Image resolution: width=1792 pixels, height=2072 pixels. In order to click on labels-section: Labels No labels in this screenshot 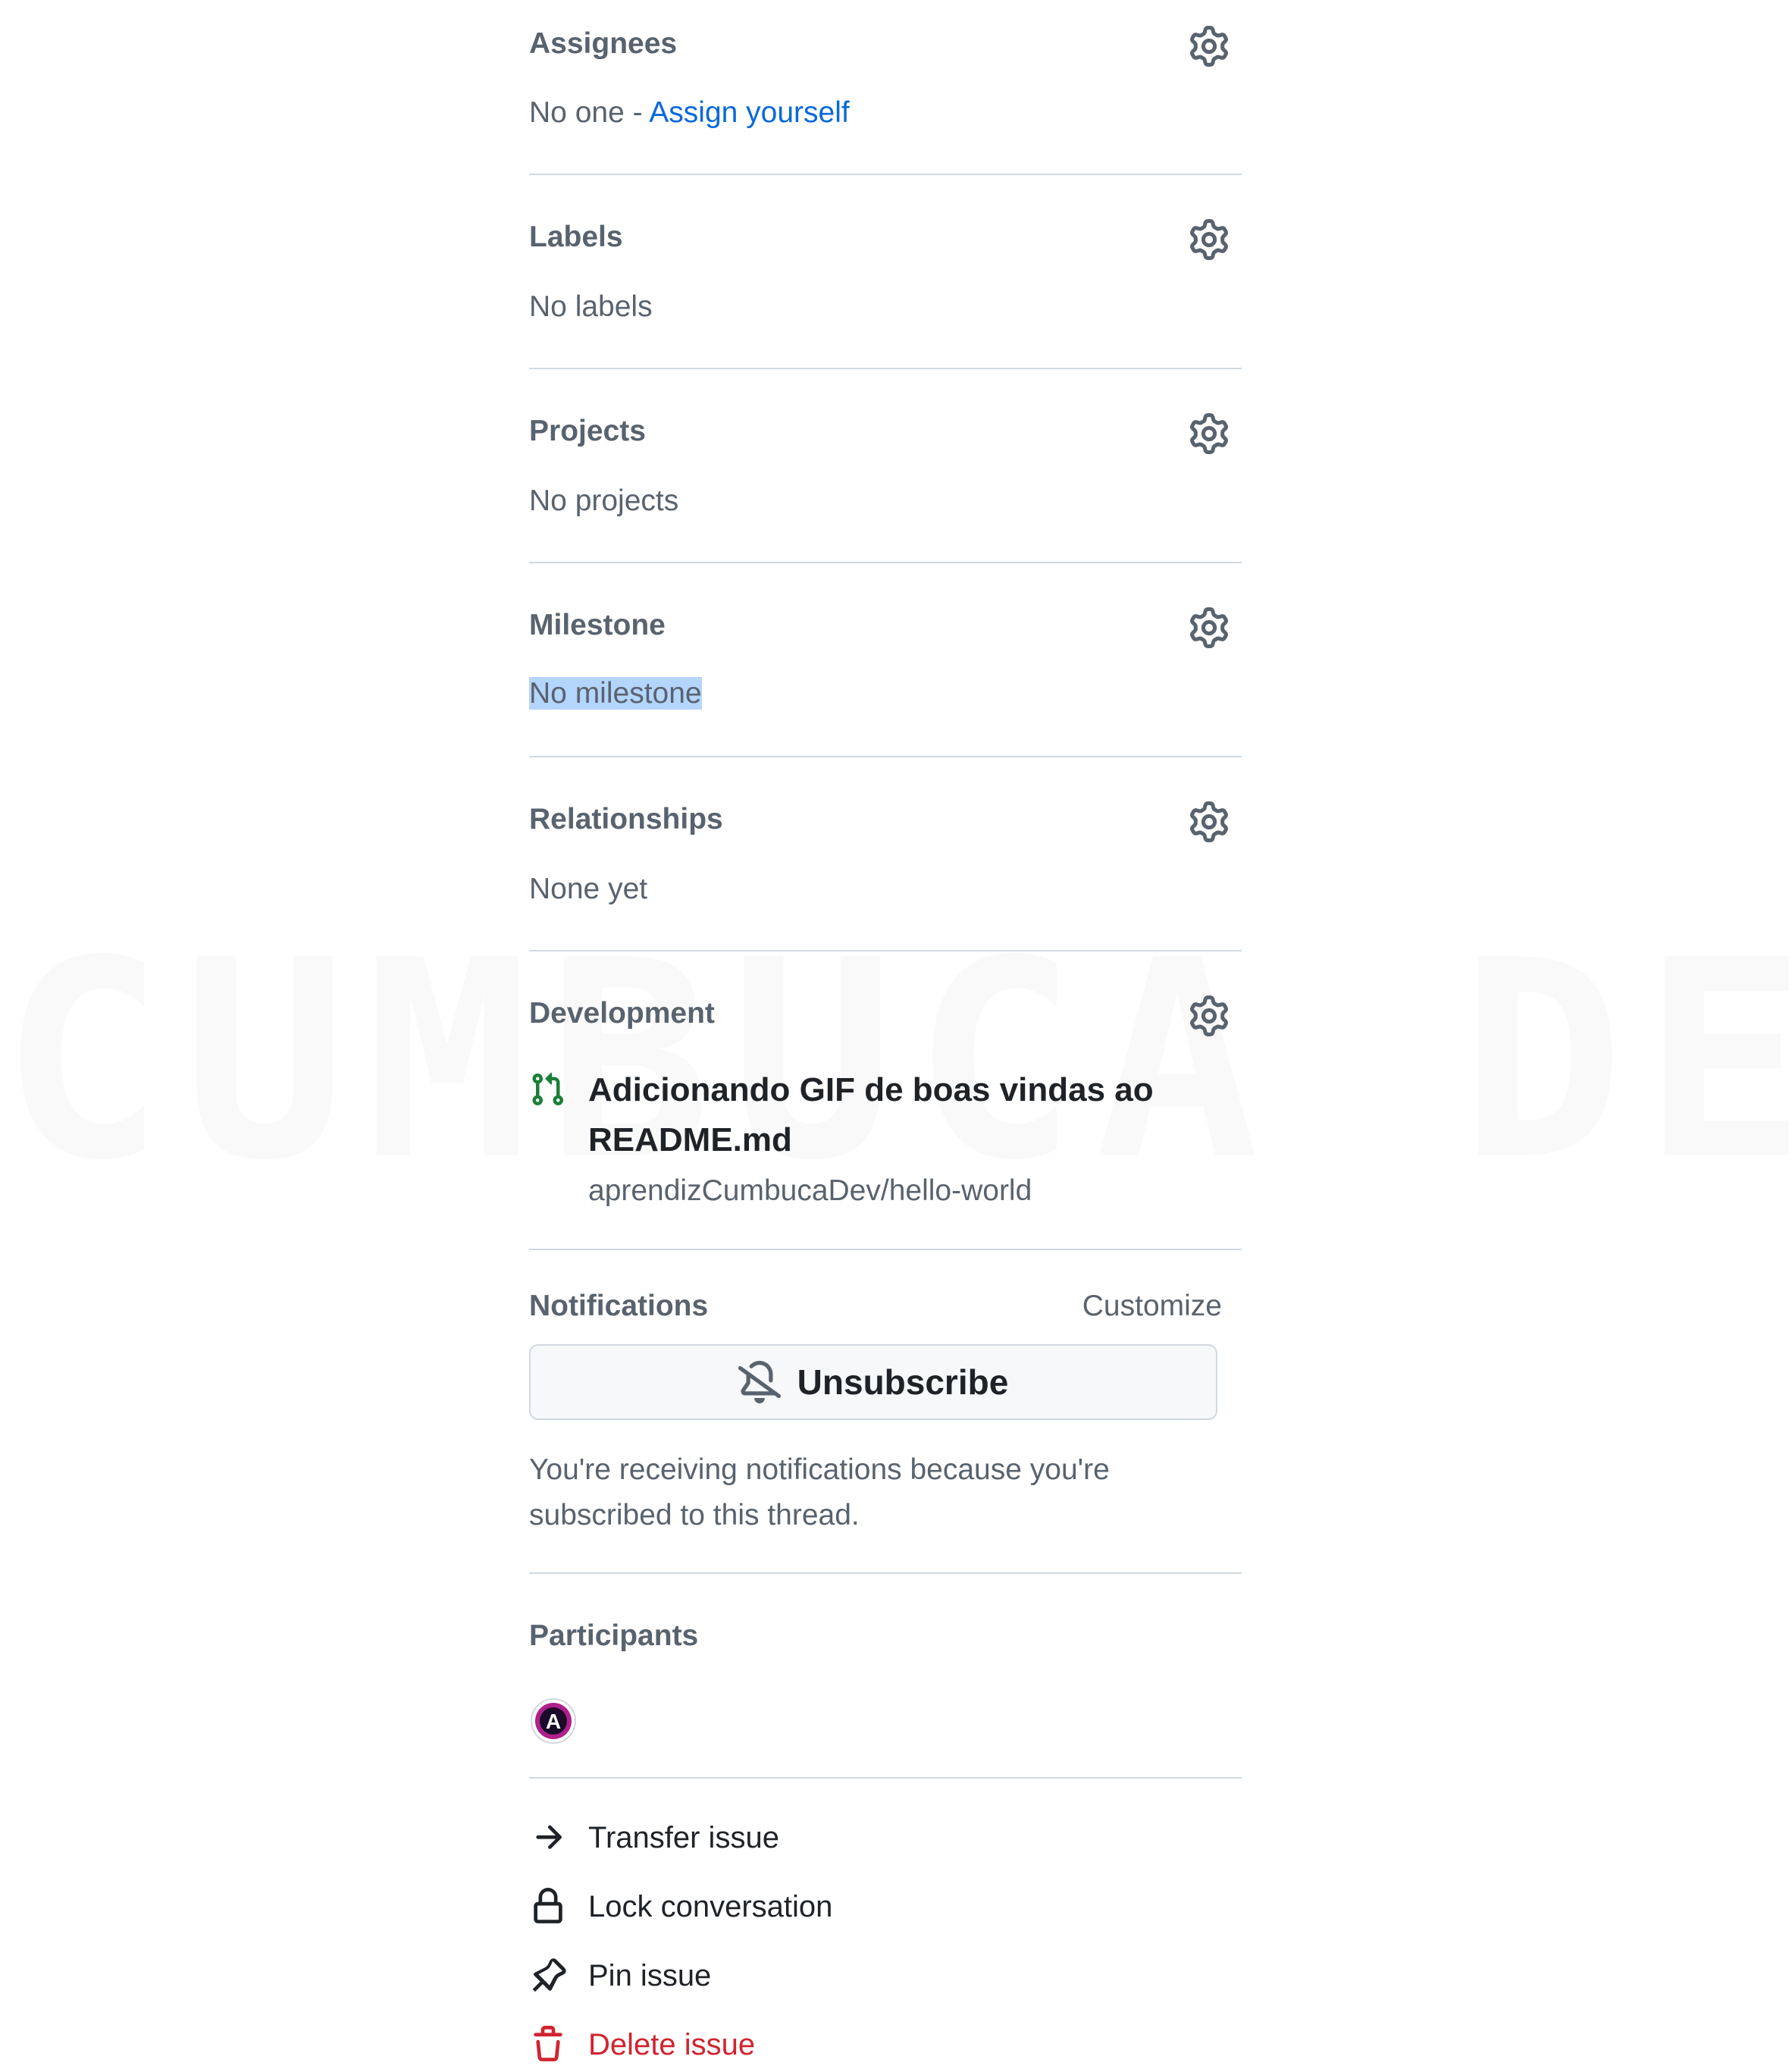, I will do `click(885, 272)`.